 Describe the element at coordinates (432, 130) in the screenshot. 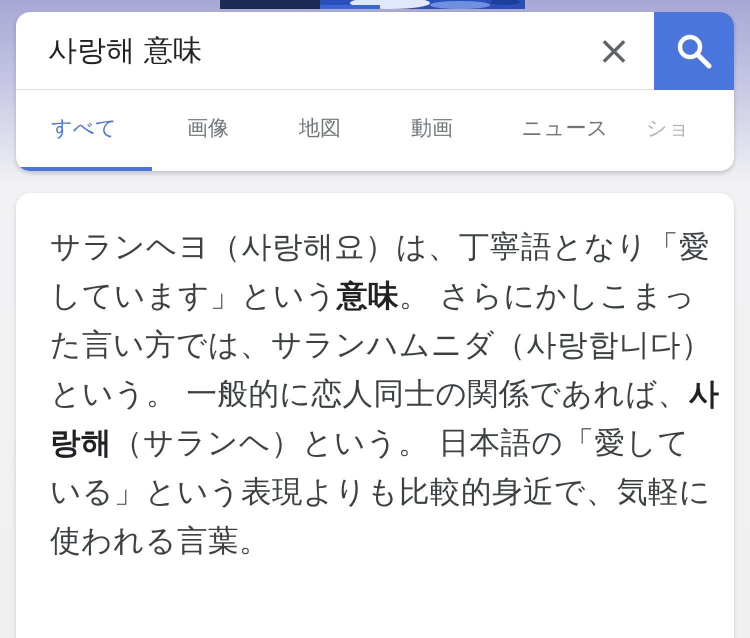

I see `tab: 動画` at that location.